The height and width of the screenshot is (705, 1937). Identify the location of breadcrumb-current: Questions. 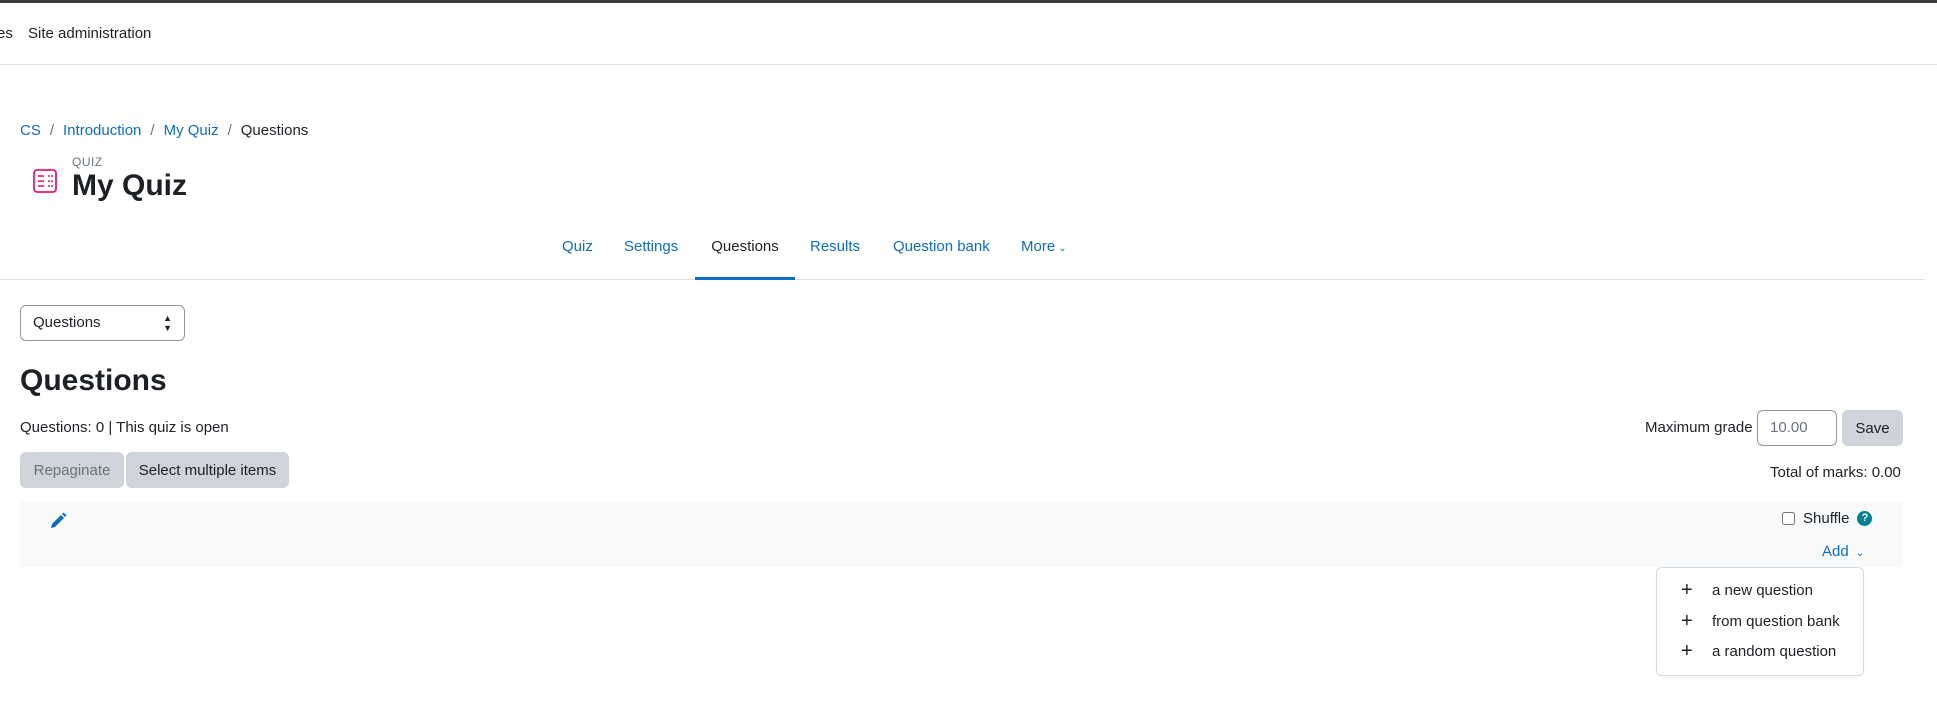
(274, 130).